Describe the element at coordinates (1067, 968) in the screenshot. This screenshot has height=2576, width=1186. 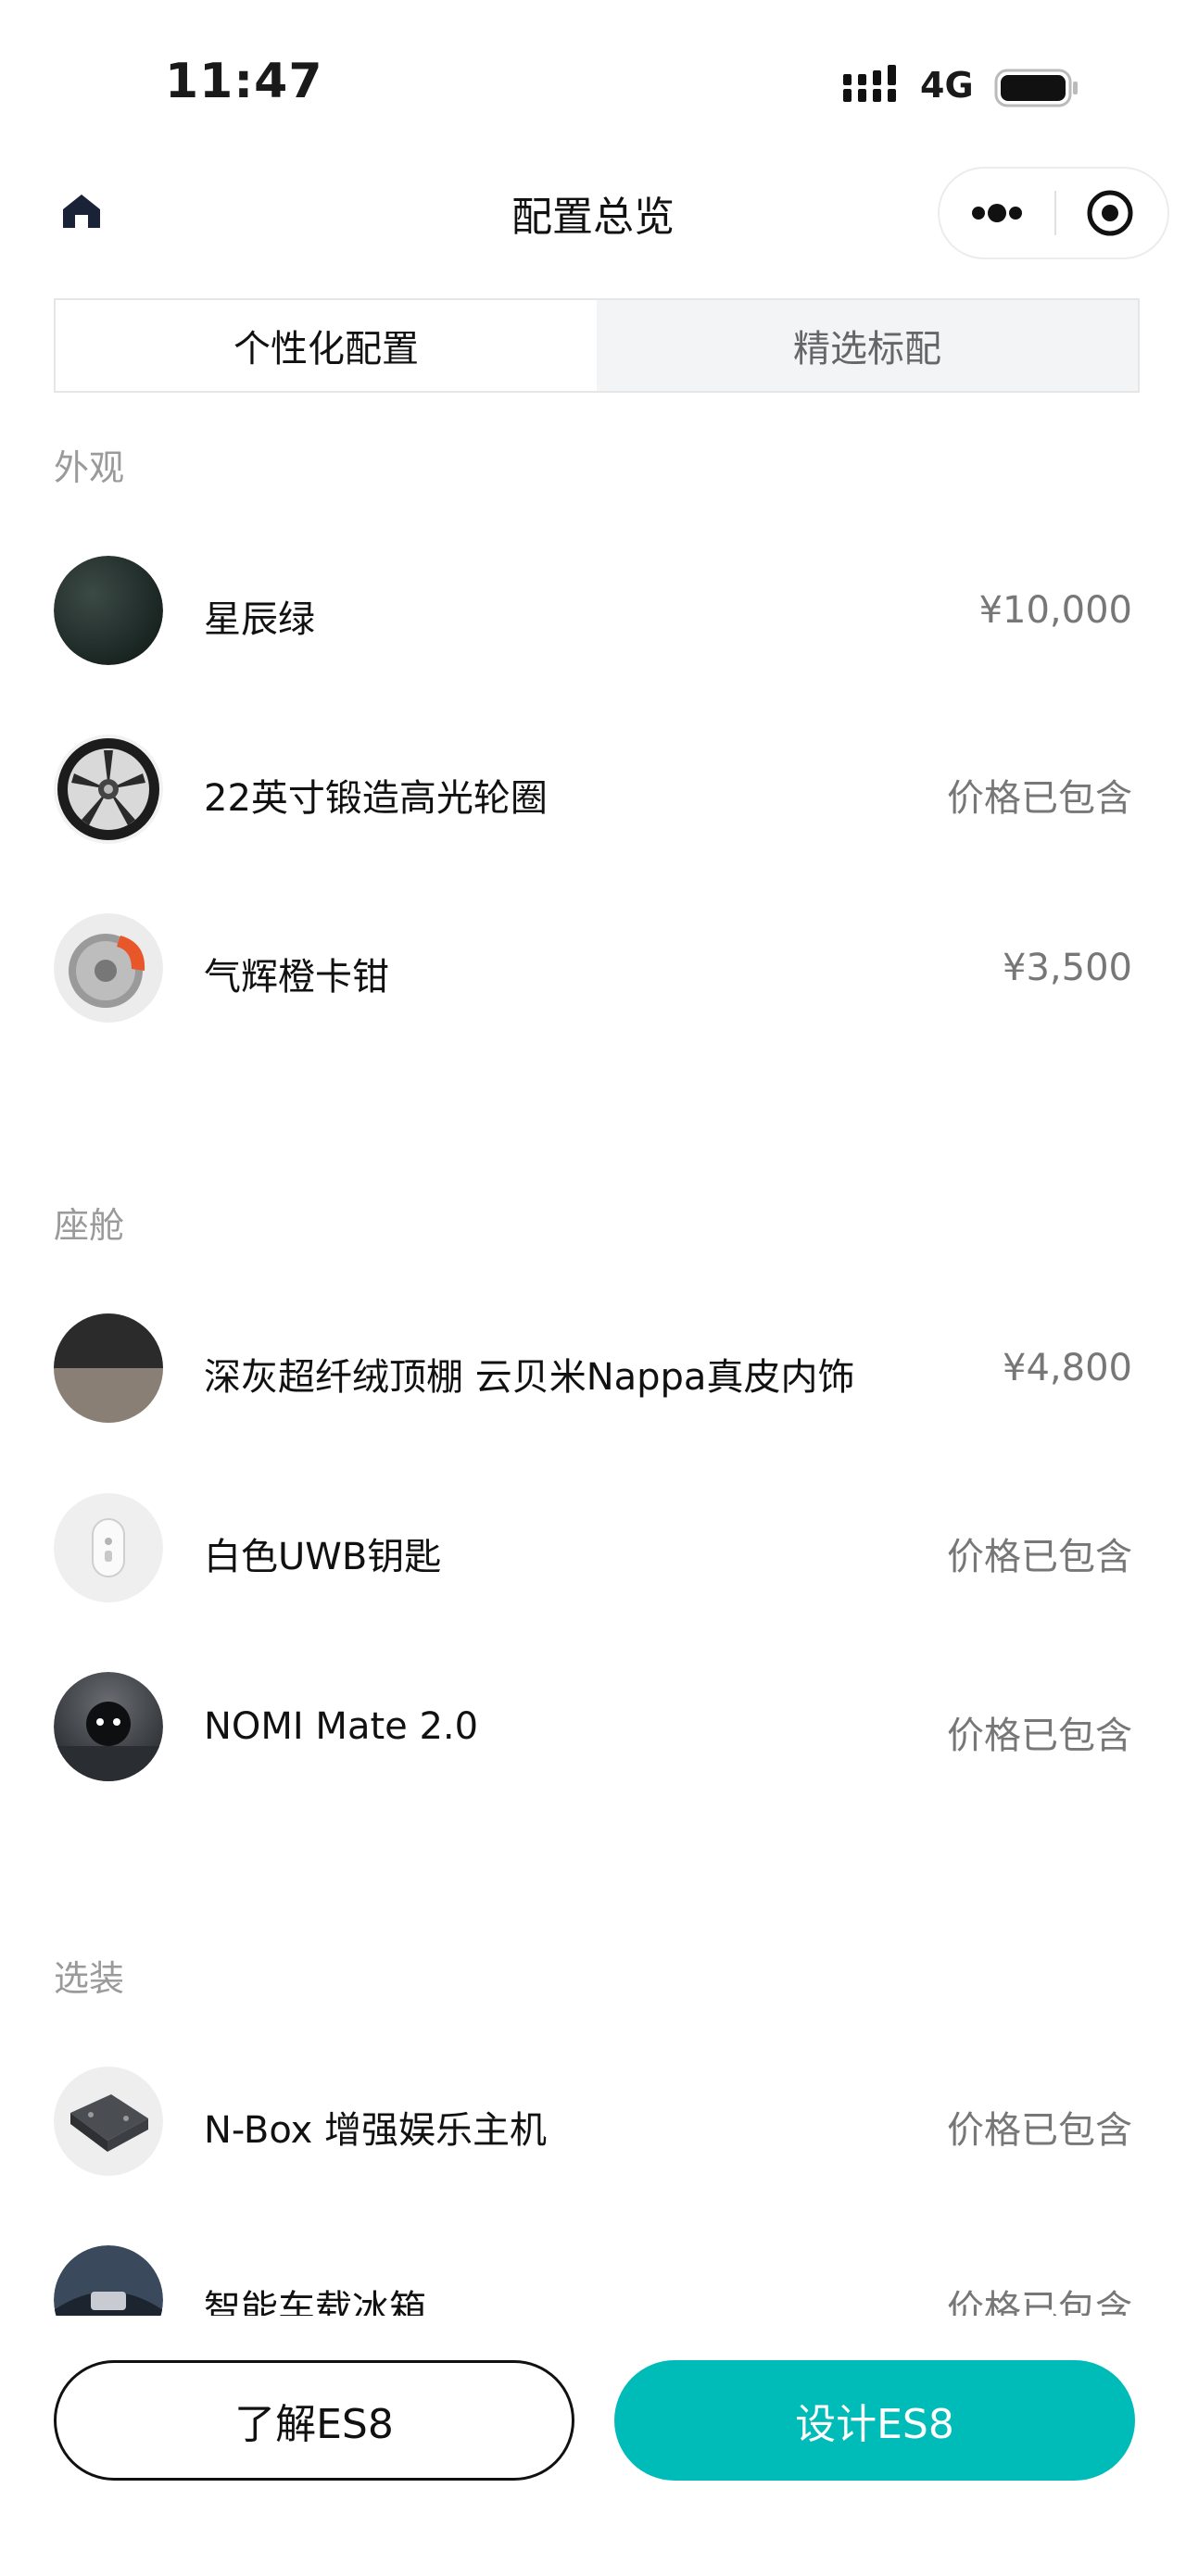
I see `item-price: ¥3,500` at that location.